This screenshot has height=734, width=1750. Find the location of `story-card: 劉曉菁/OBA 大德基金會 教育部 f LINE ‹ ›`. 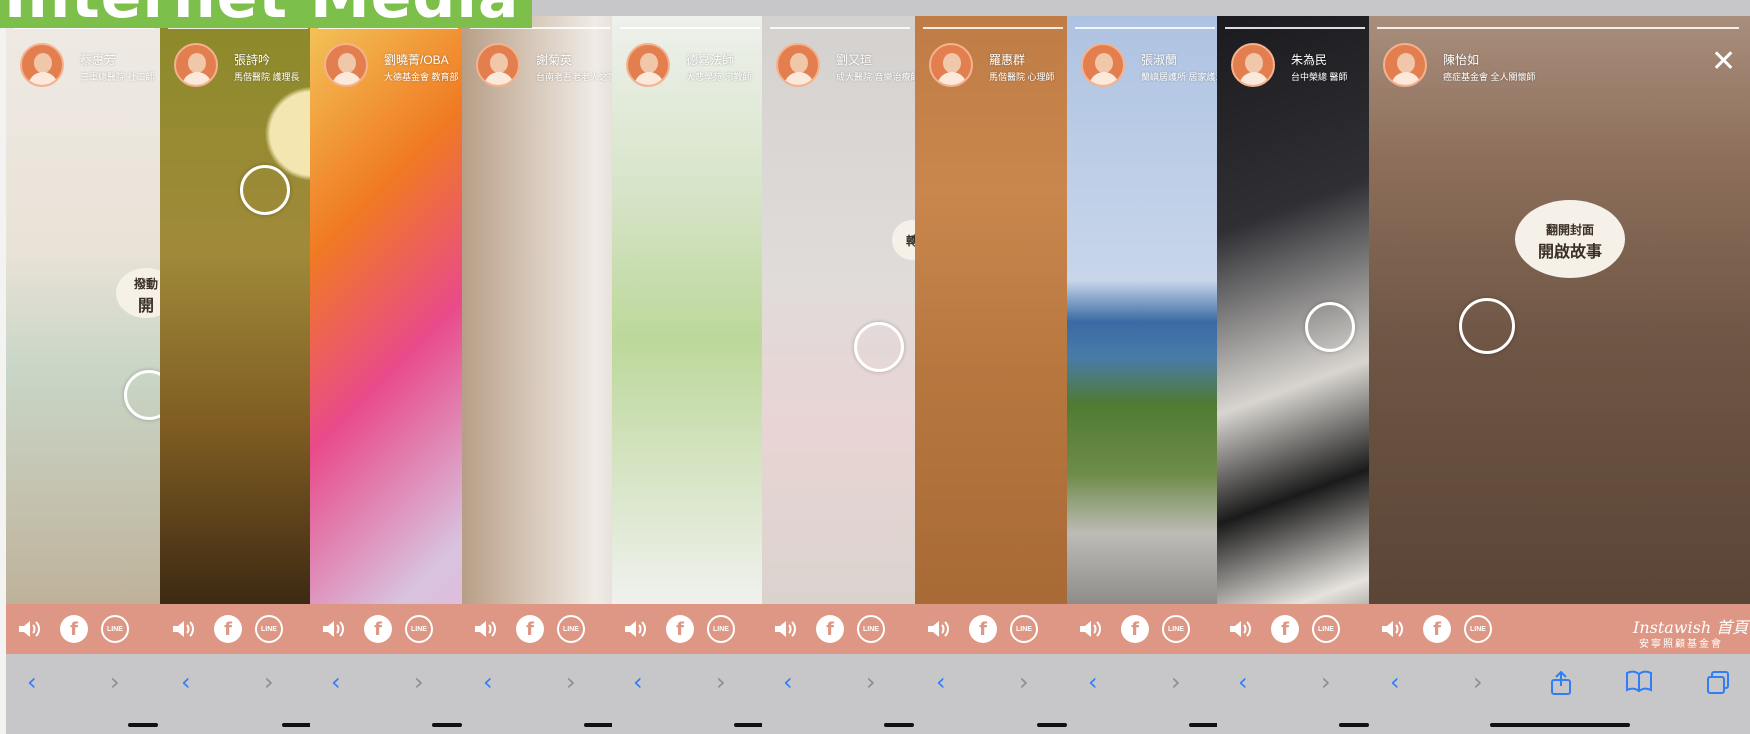

story-card: 劉曉菁/OBA 大德基金會 教育部 f LINE ‹ › is located at coordinates (386, 367).